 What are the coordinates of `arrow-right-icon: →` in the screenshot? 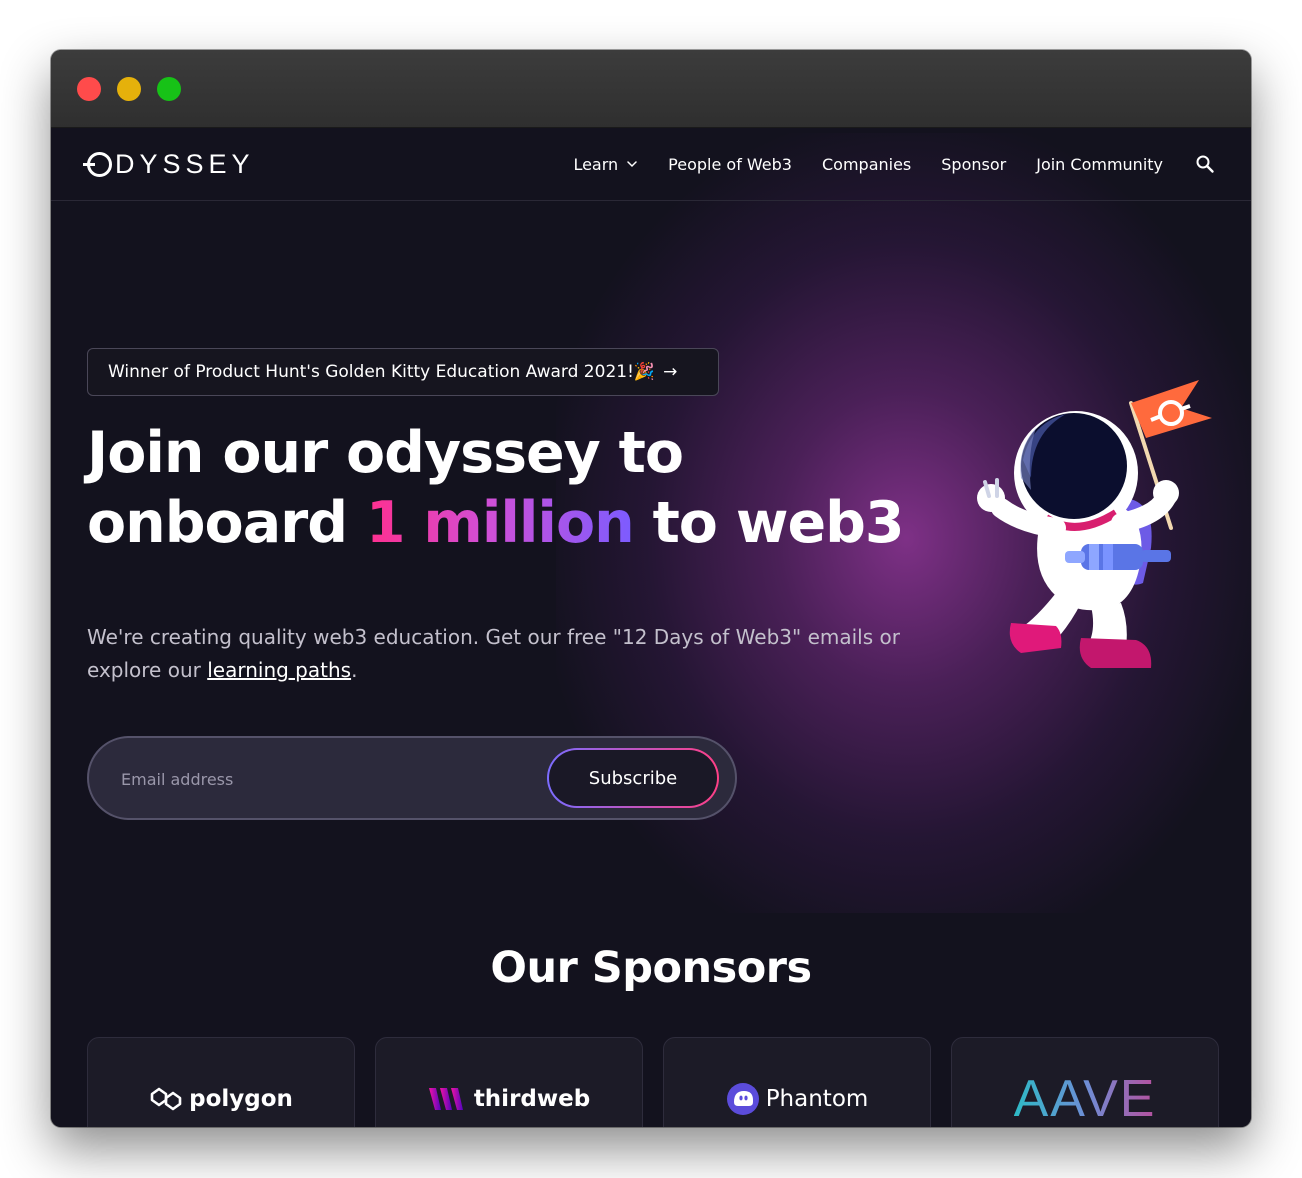 It's located at (670, 372).